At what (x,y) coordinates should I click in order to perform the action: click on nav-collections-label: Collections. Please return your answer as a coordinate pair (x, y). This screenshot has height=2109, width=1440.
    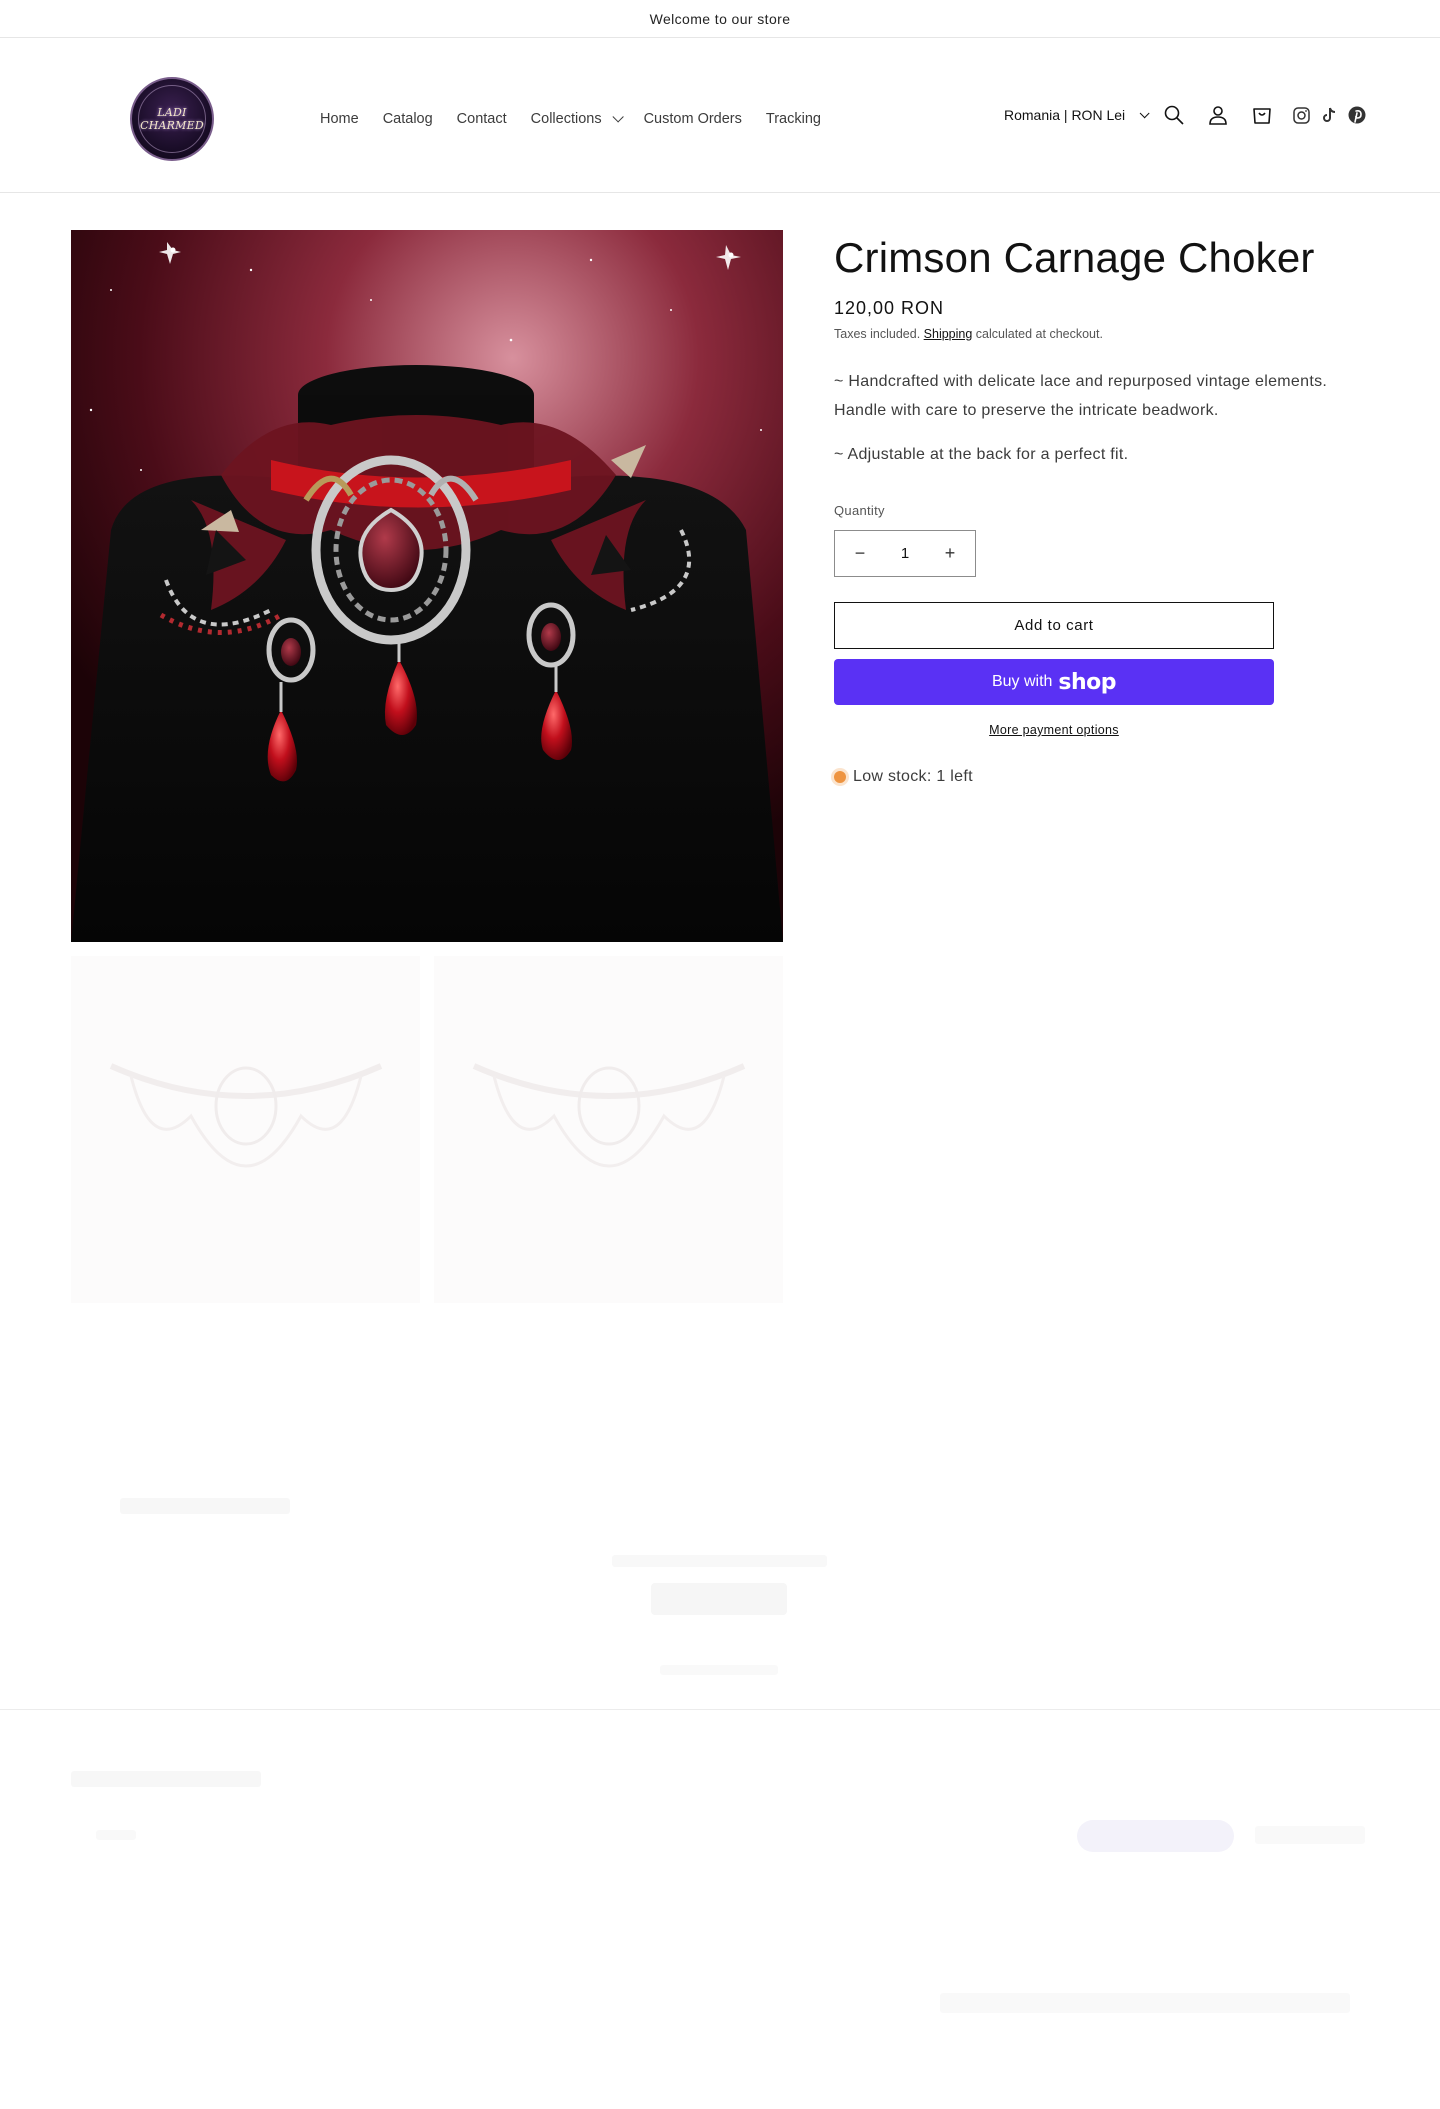
    Looking at the image, I should click on (566, 119).